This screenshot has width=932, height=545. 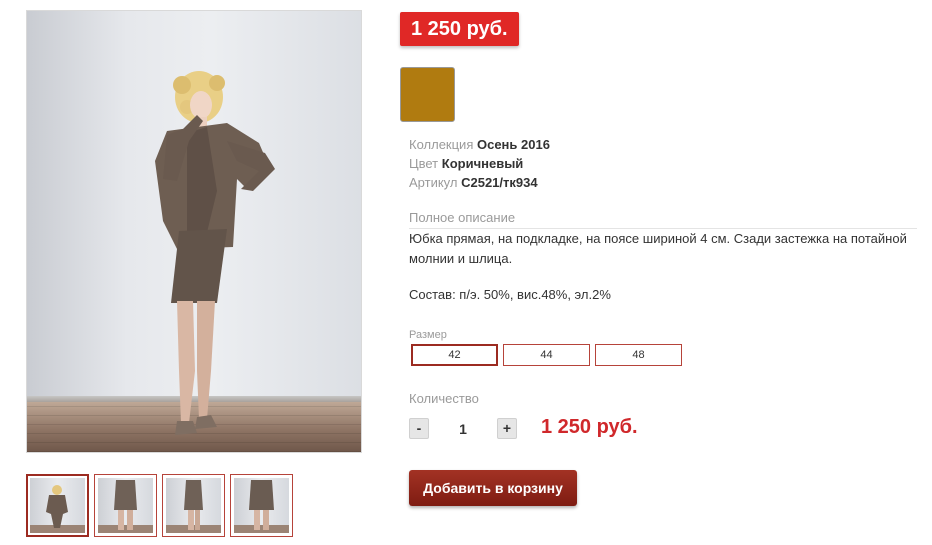 I want to click on thumbnail-model-icon, so click(x=57, y=506).